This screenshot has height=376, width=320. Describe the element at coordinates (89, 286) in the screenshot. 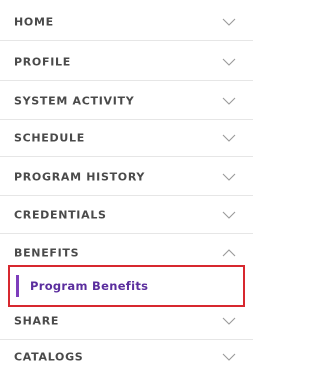

I see `sub-item-label: Program Benefits` at that location.